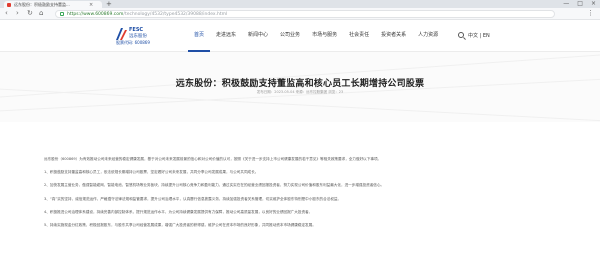 The image size is (600, 271). I want to click on reload-button: ↻, so click(30, 13).